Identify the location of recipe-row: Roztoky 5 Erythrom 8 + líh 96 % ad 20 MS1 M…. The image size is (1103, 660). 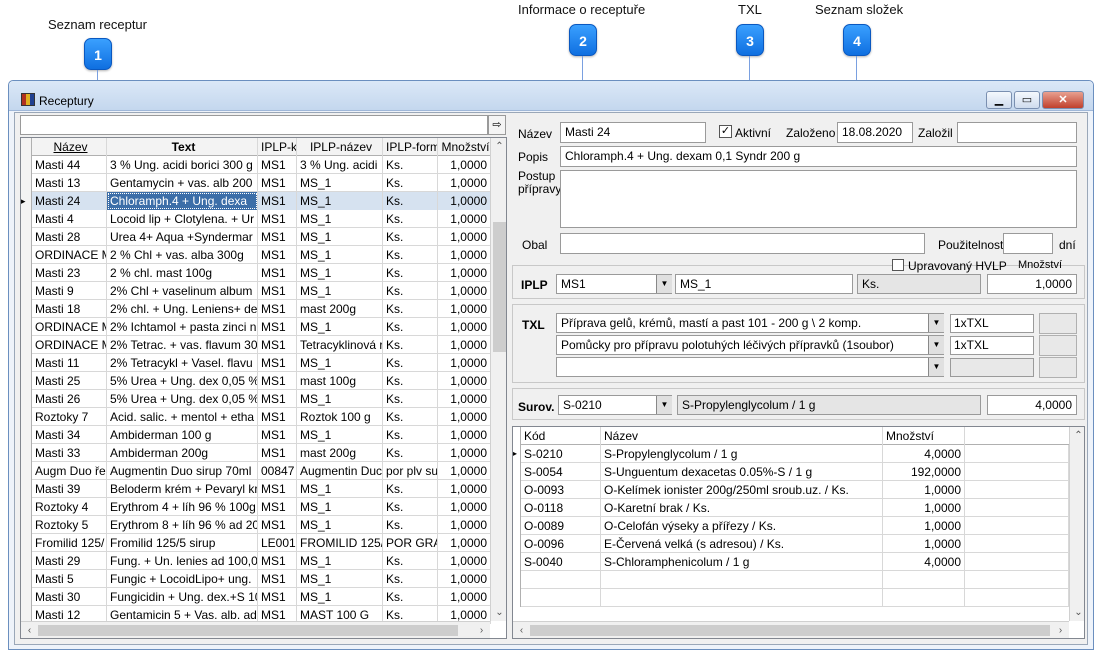
(256, 525).